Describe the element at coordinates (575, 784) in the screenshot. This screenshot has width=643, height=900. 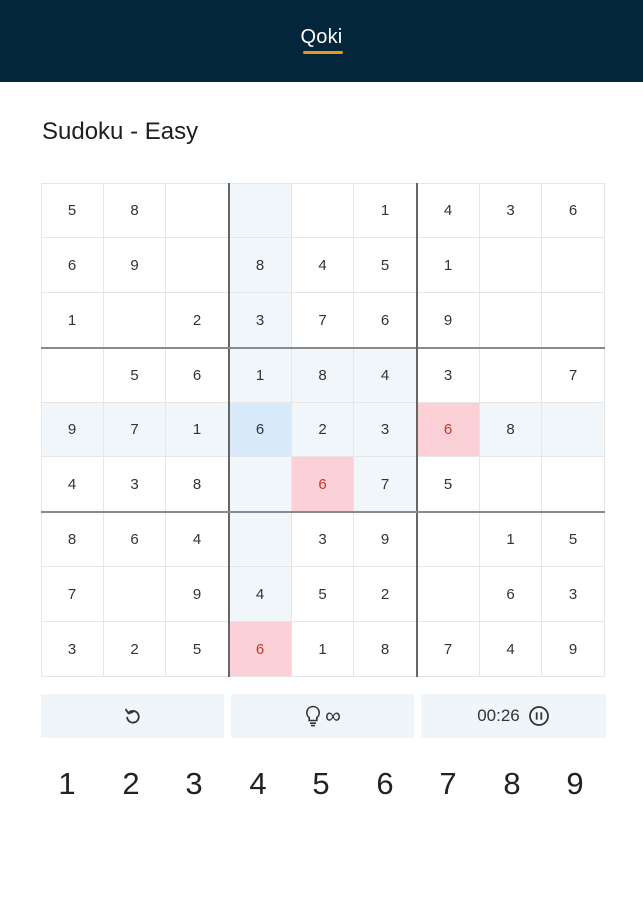
I see `number-button: 9` at that location.